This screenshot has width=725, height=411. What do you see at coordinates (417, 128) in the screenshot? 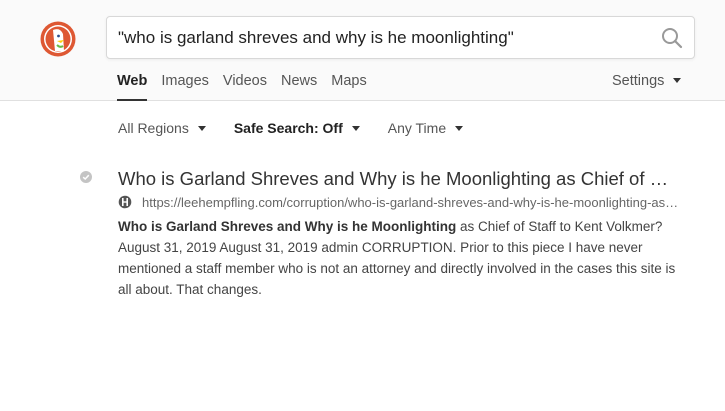
I see `time-filter-label: Any Time` at bounding box center [417, 128].